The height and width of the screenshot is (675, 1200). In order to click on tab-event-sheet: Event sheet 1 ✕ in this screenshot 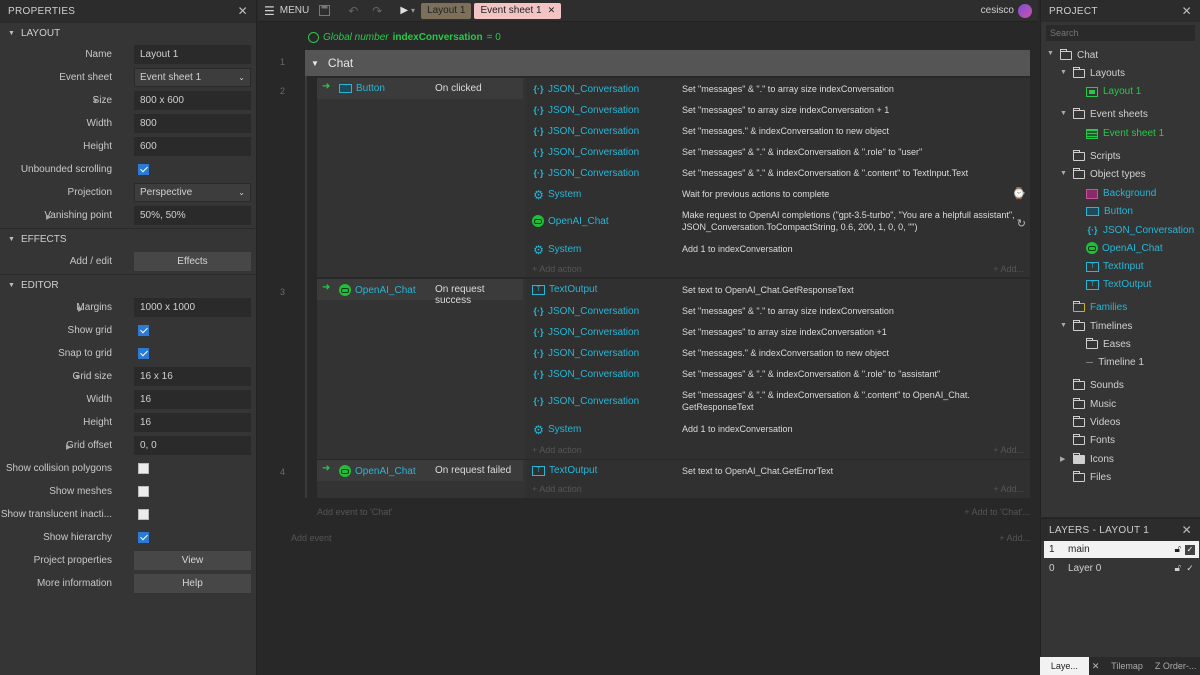, I will do `click(518, 10)`.